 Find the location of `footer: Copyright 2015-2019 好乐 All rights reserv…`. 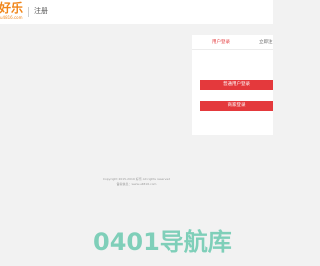

footer: Copyright 2015-2019 好乐 All rights reserv… is located at coordinates (136, 181).